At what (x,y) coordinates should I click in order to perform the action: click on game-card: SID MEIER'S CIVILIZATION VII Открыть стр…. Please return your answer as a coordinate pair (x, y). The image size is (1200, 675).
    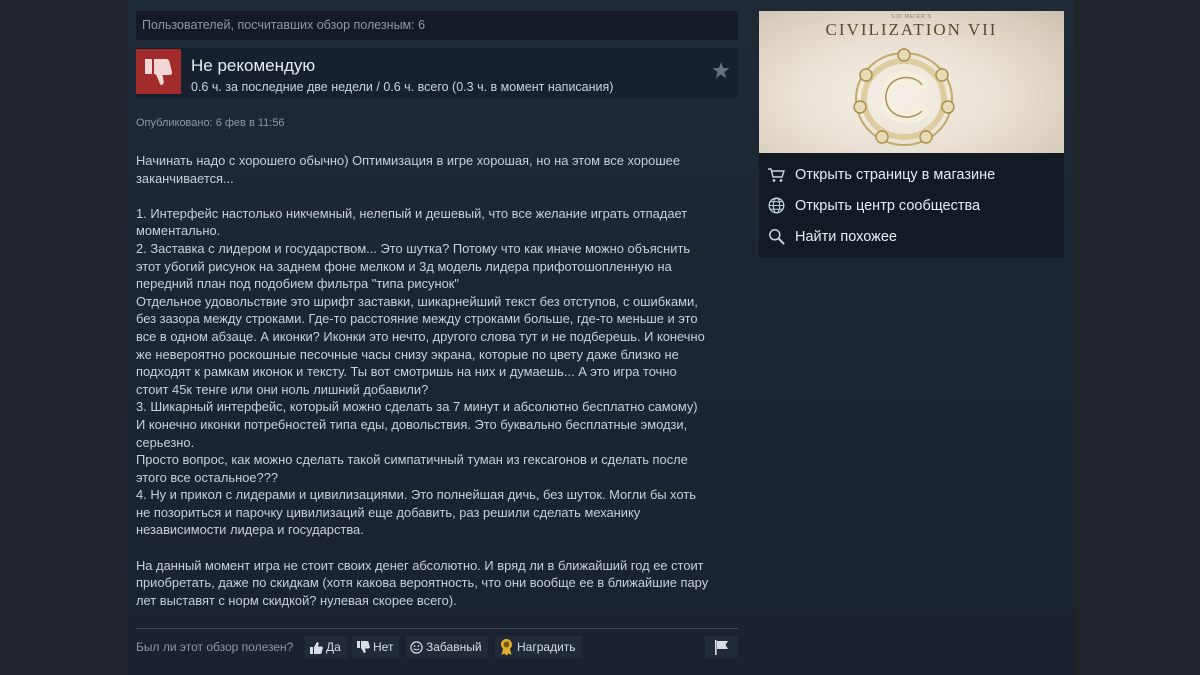
    Looking at the image, I should click on (911, 134).